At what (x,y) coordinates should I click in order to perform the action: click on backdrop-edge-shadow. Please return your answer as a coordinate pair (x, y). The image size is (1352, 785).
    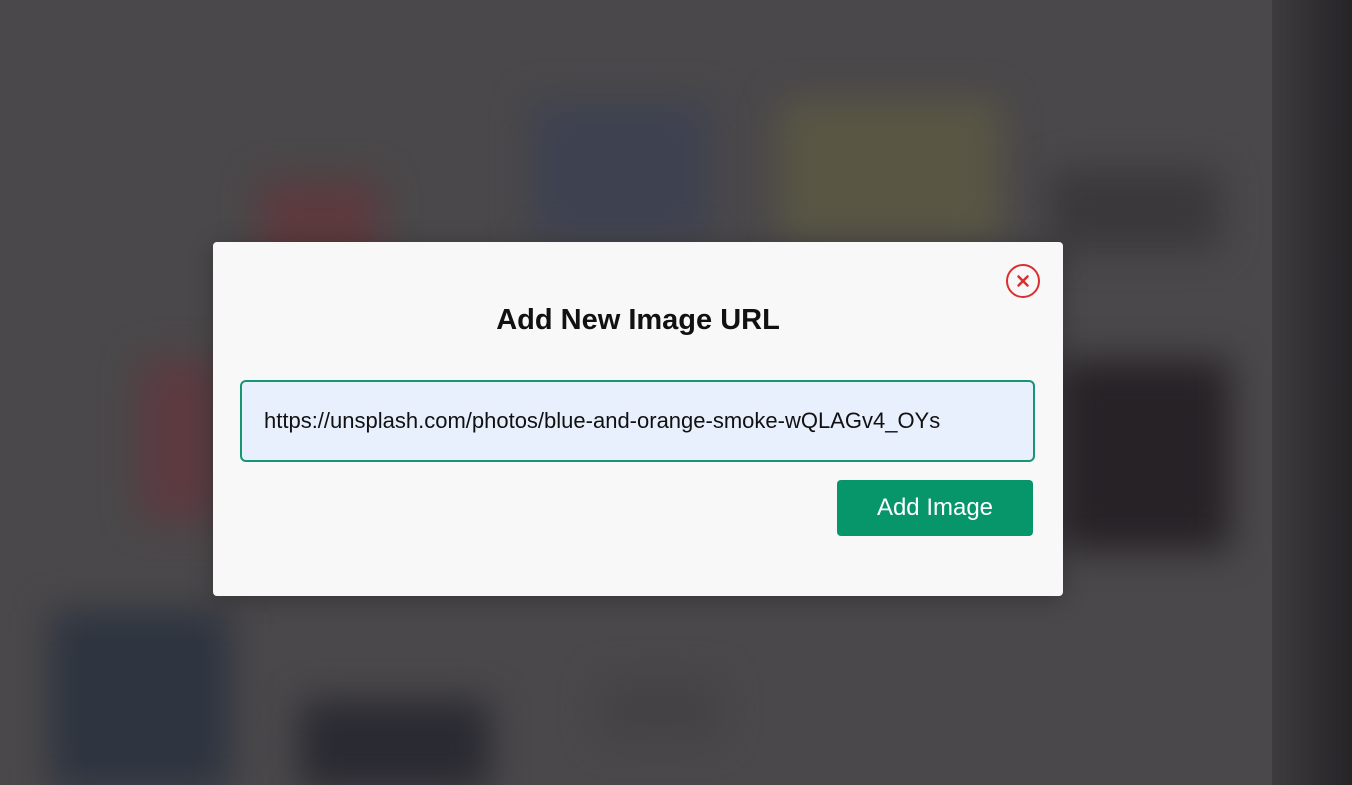
    Looking at the image, I should click on (1312, 392).